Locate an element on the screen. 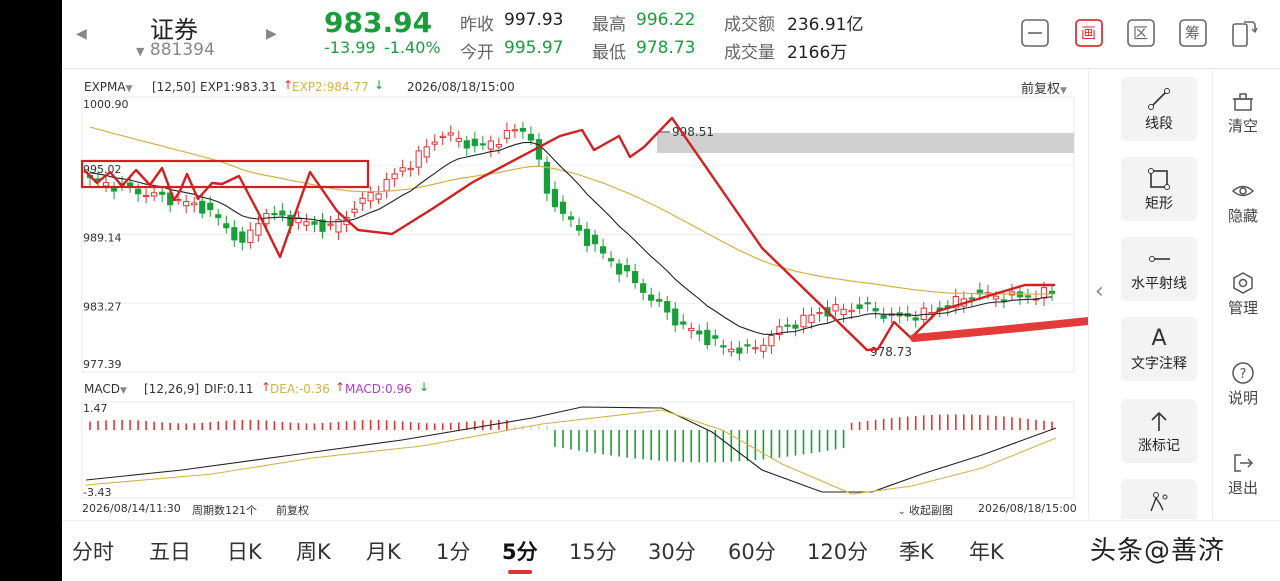  tab-timeshare: 分时 is located at coordinates (93, 551).